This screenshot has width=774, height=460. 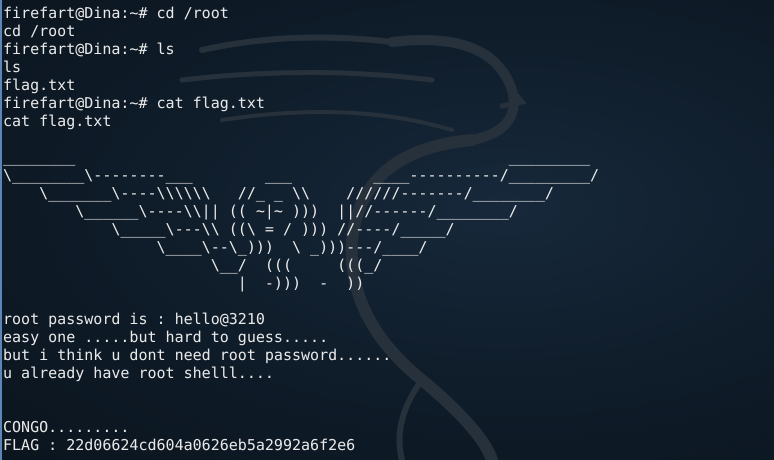 I want to click on terminal-line: firefart@Dina:~# cd /root, so click(x=116, y=13).